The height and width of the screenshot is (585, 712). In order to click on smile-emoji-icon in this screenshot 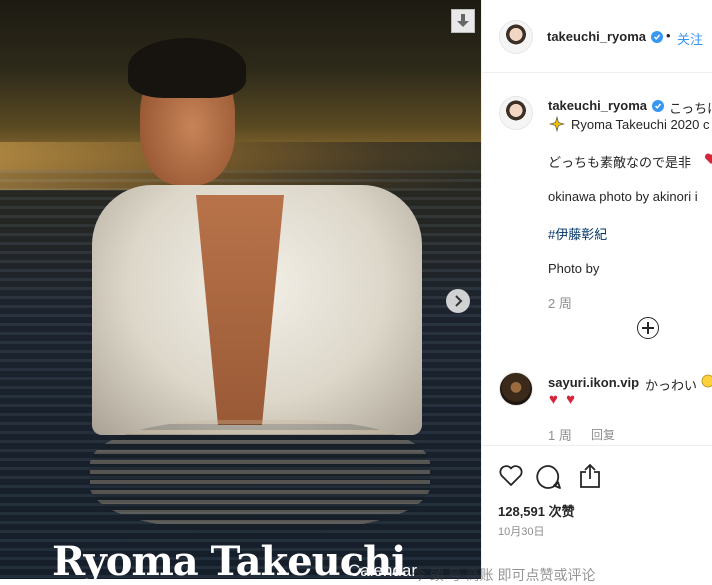, I will do `click(706, 381)`.